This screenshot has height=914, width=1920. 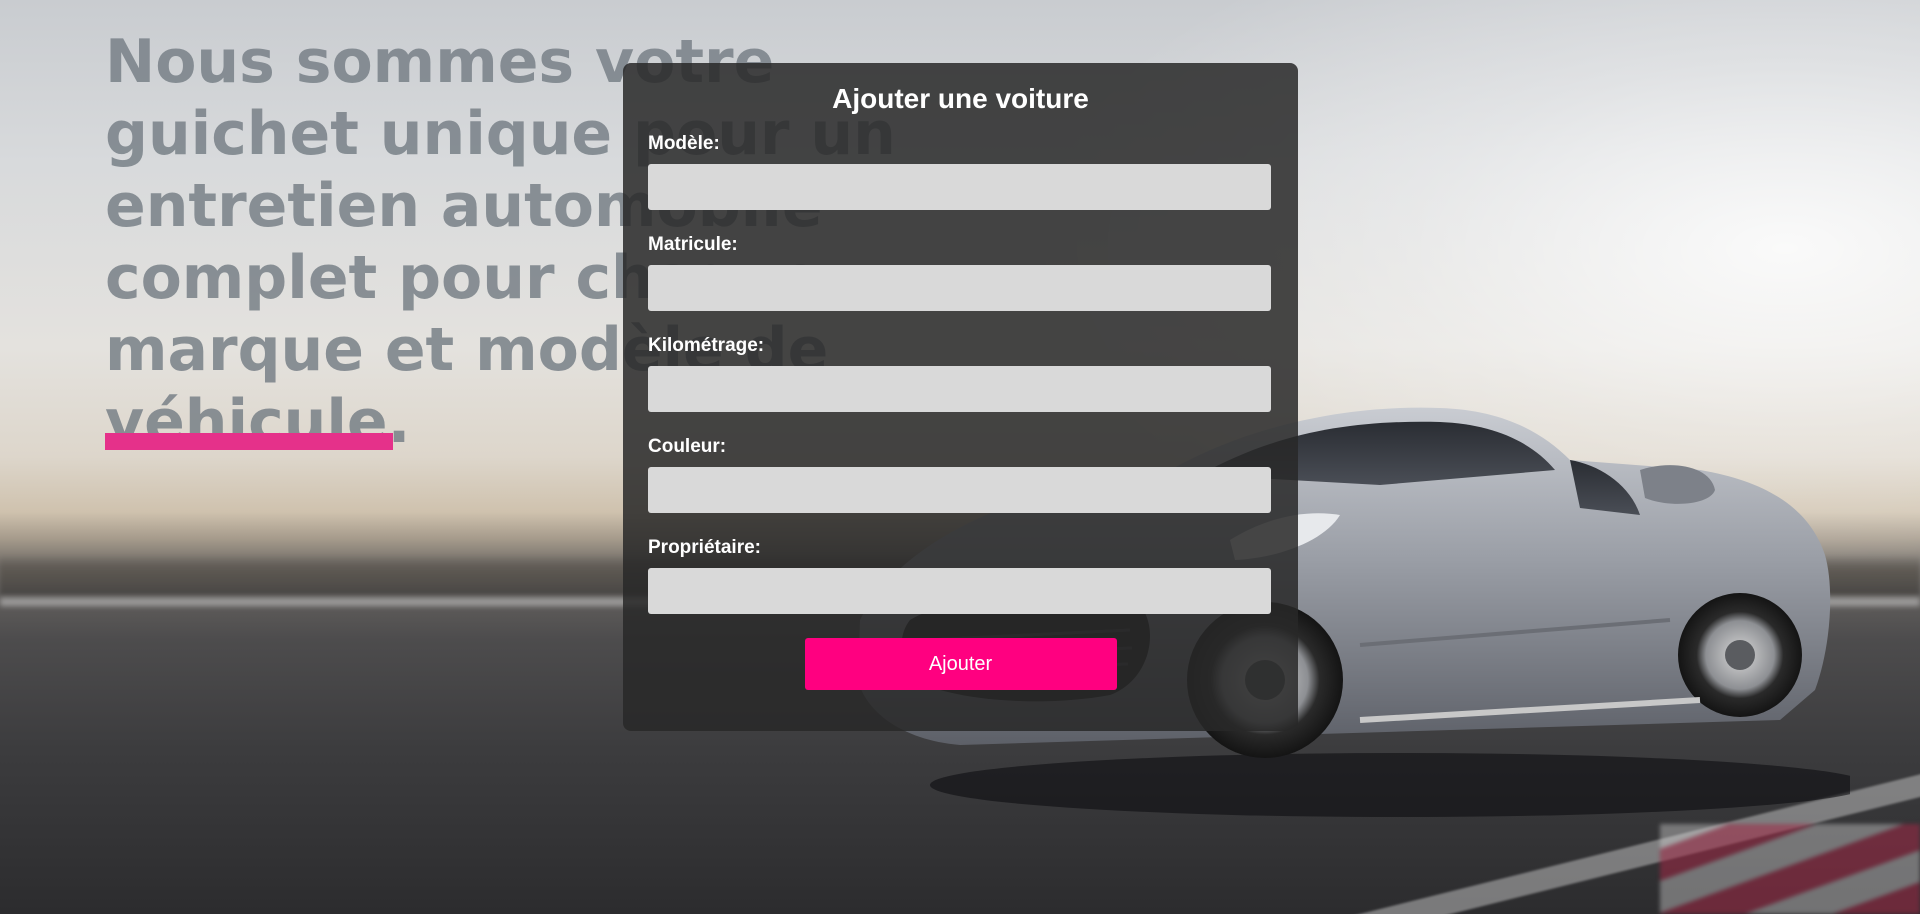 What do you see at coordinates (704, 547) in the screenshot?
I see `owner-label: Propriétaire:` at bounding box center [704, 547].